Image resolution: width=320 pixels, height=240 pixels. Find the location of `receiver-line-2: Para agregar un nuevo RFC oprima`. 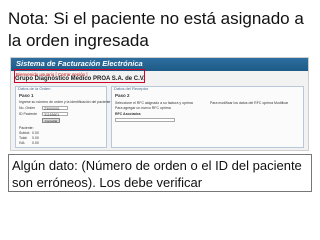

receiver-line-2: Para agregar un nuevo RFC oprima is located at coordinates (143, 108).